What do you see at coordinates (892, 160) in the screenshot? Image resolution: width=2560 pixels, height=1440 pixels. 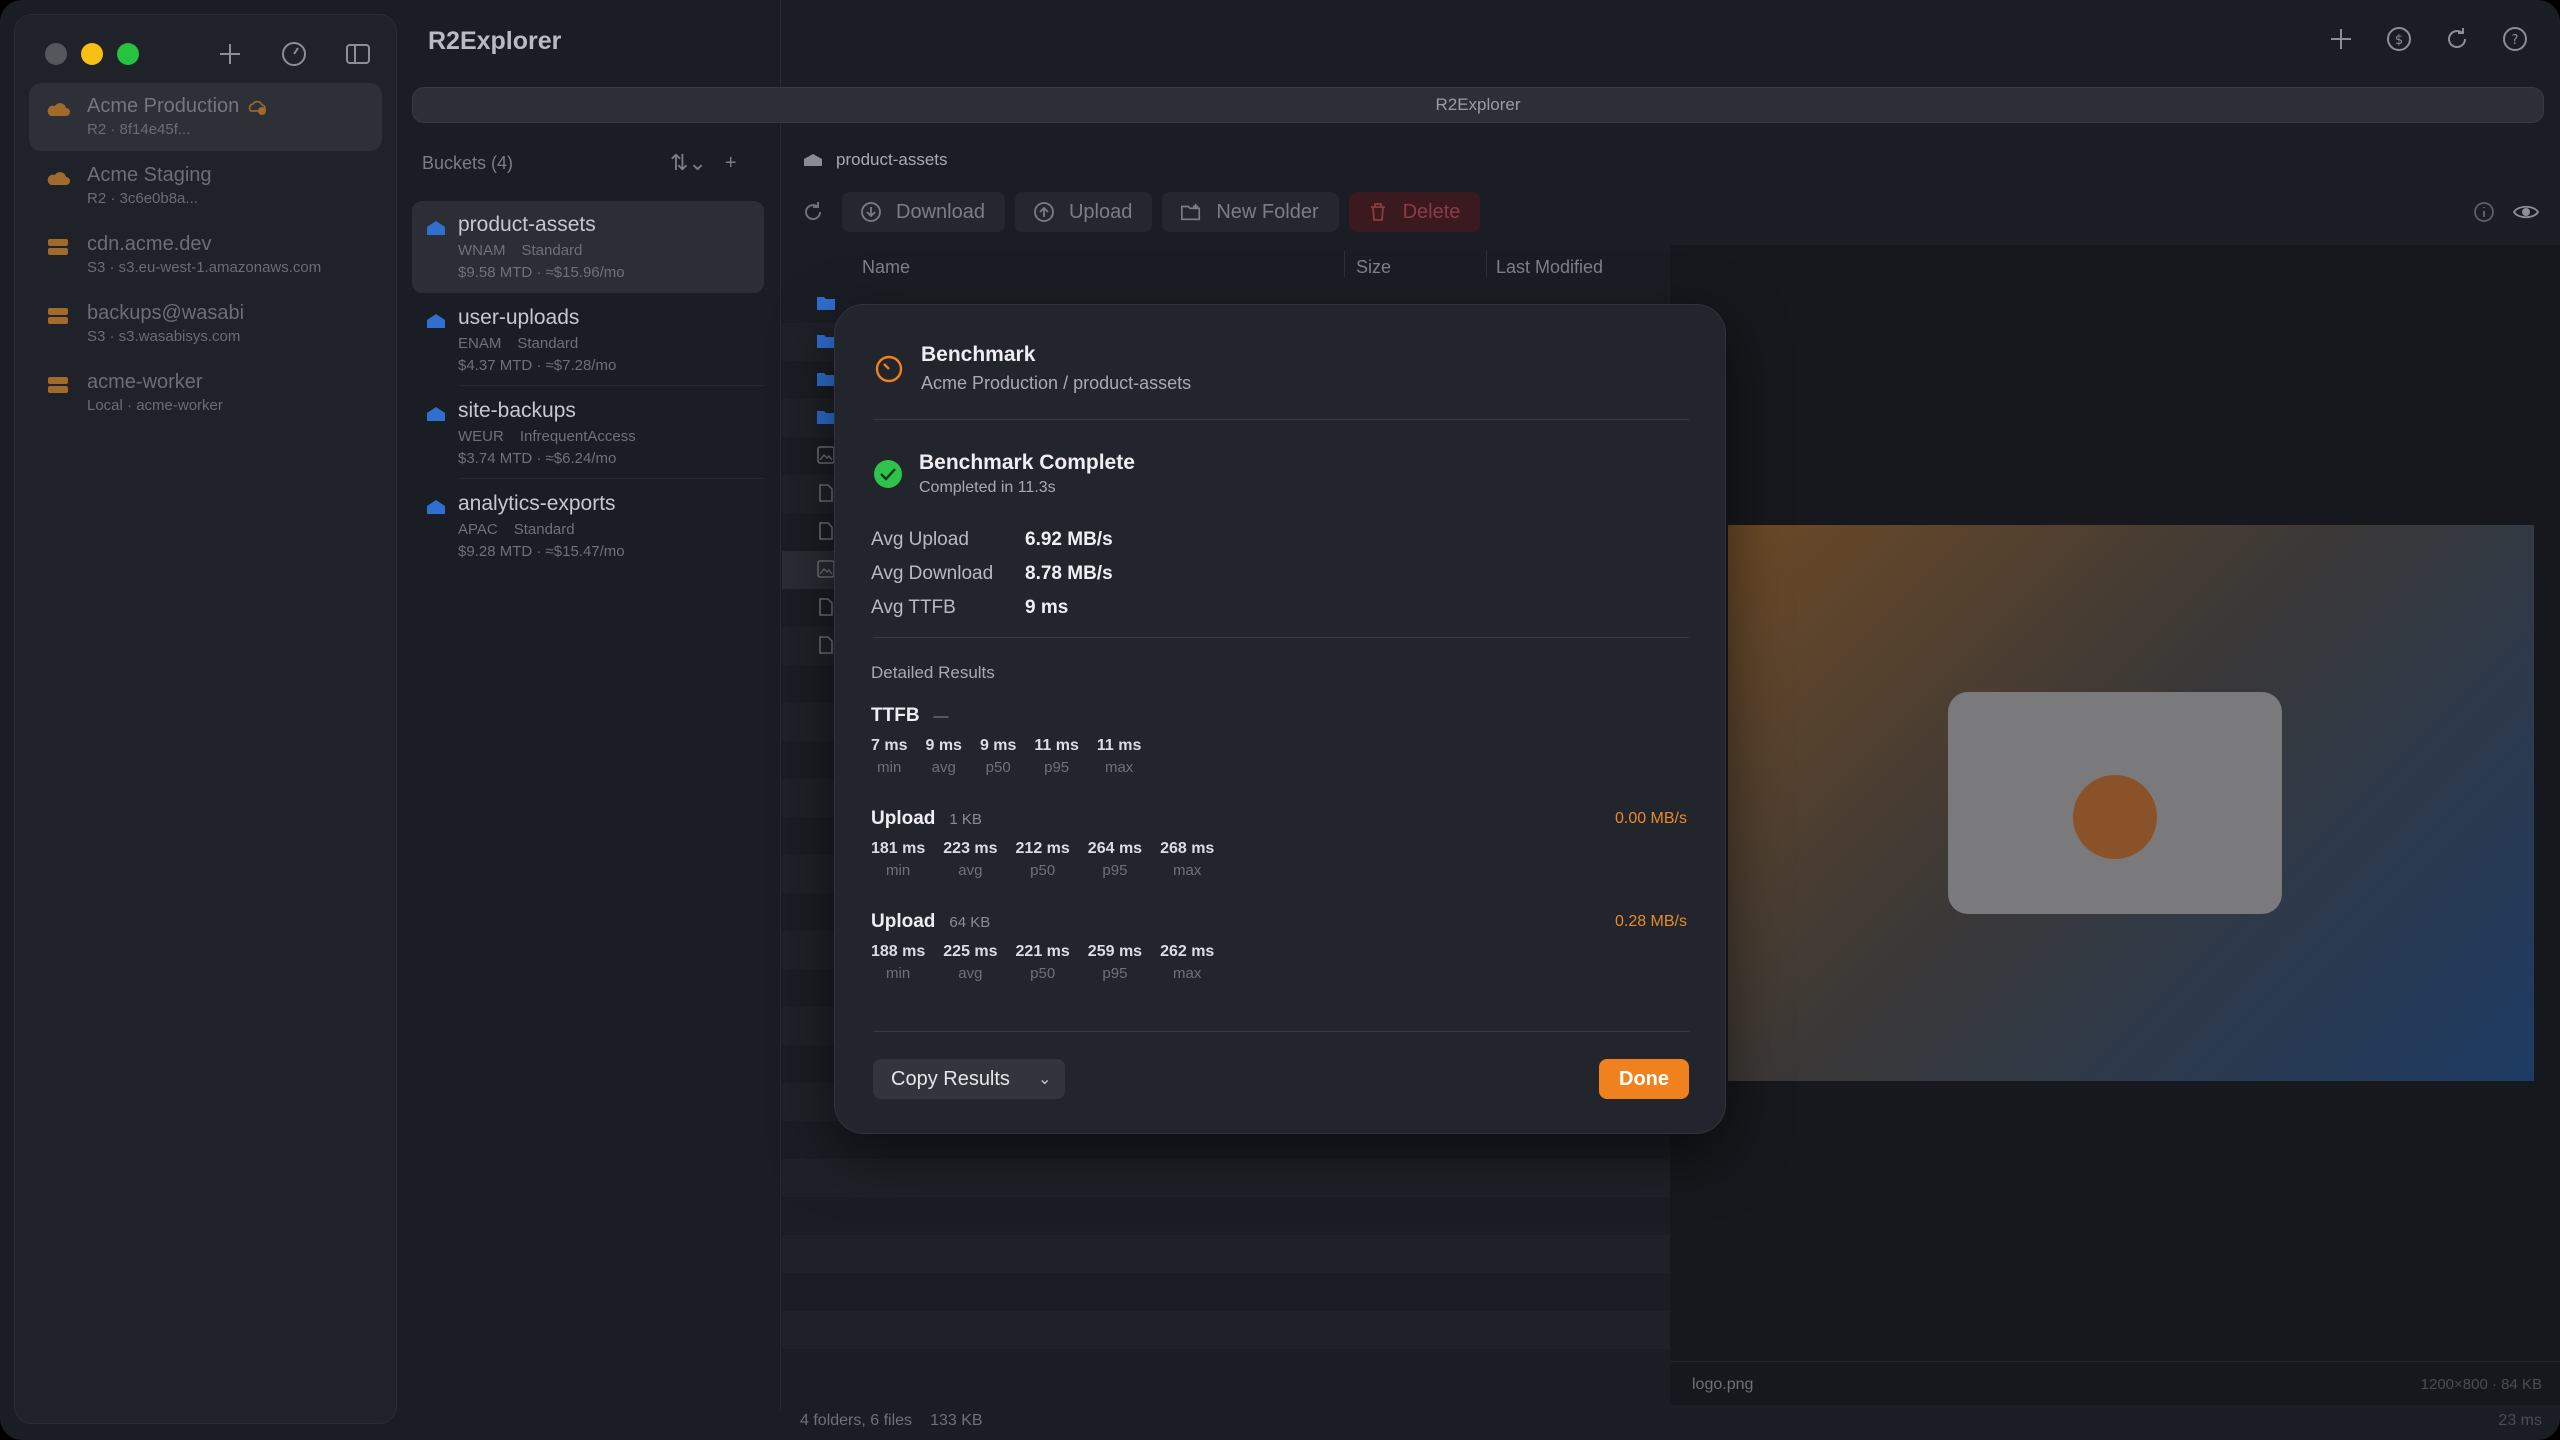 I see `breadcrumb-bucket: product-assets` at bounding box center [892, 160].